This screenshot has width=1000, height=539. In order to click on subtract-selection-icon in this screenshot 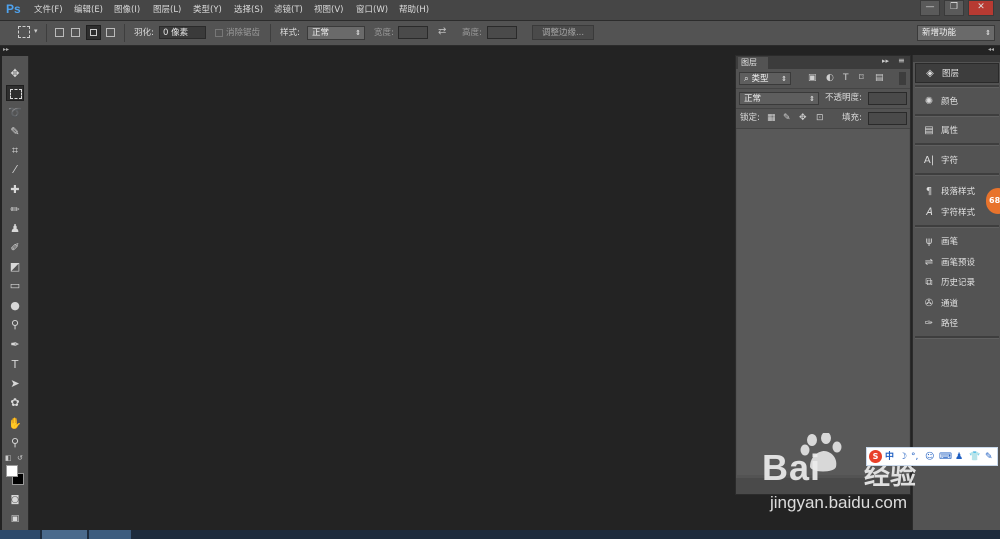, I will do `click(93, 32)`.